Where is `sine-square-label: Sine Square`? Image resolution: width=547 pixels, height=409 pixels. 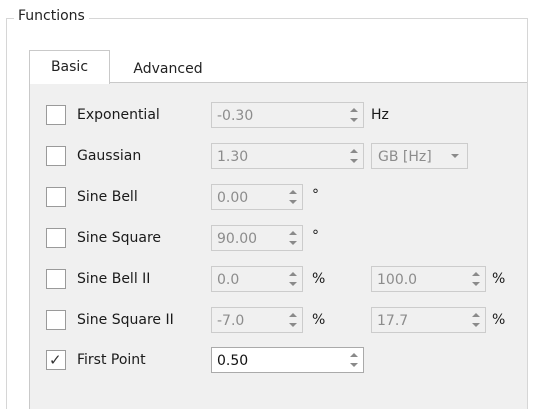
sine-square-label: Sine Square is located at coordinates (119, 238).